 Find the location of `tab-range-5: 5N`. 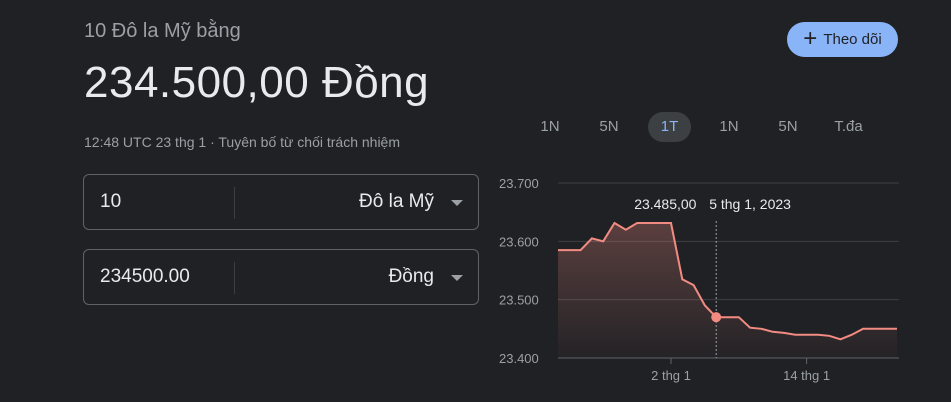

tab-range-5: 5N is located at coordinates (788, 127).